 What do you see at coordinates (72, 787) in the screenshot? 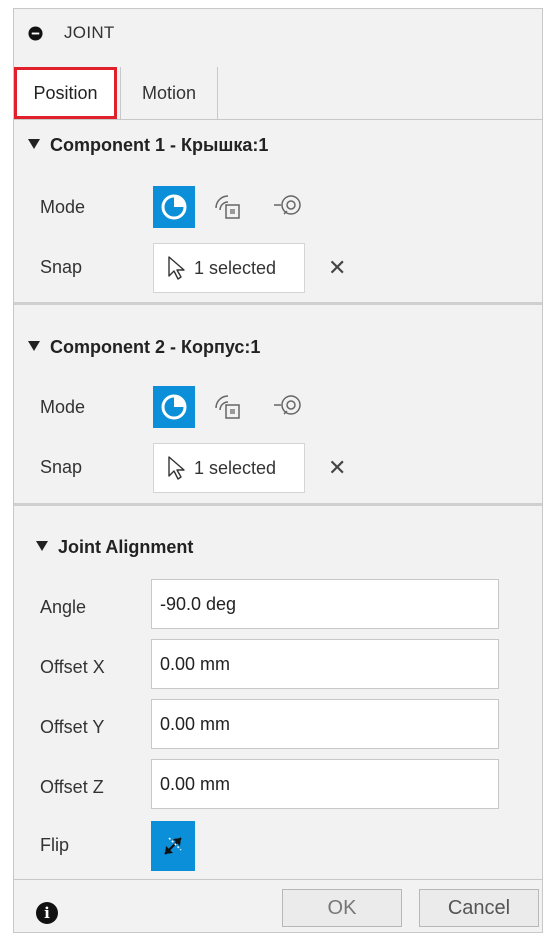
I see `offset-z-label: Offset Z` at bounding box center [72, 787].